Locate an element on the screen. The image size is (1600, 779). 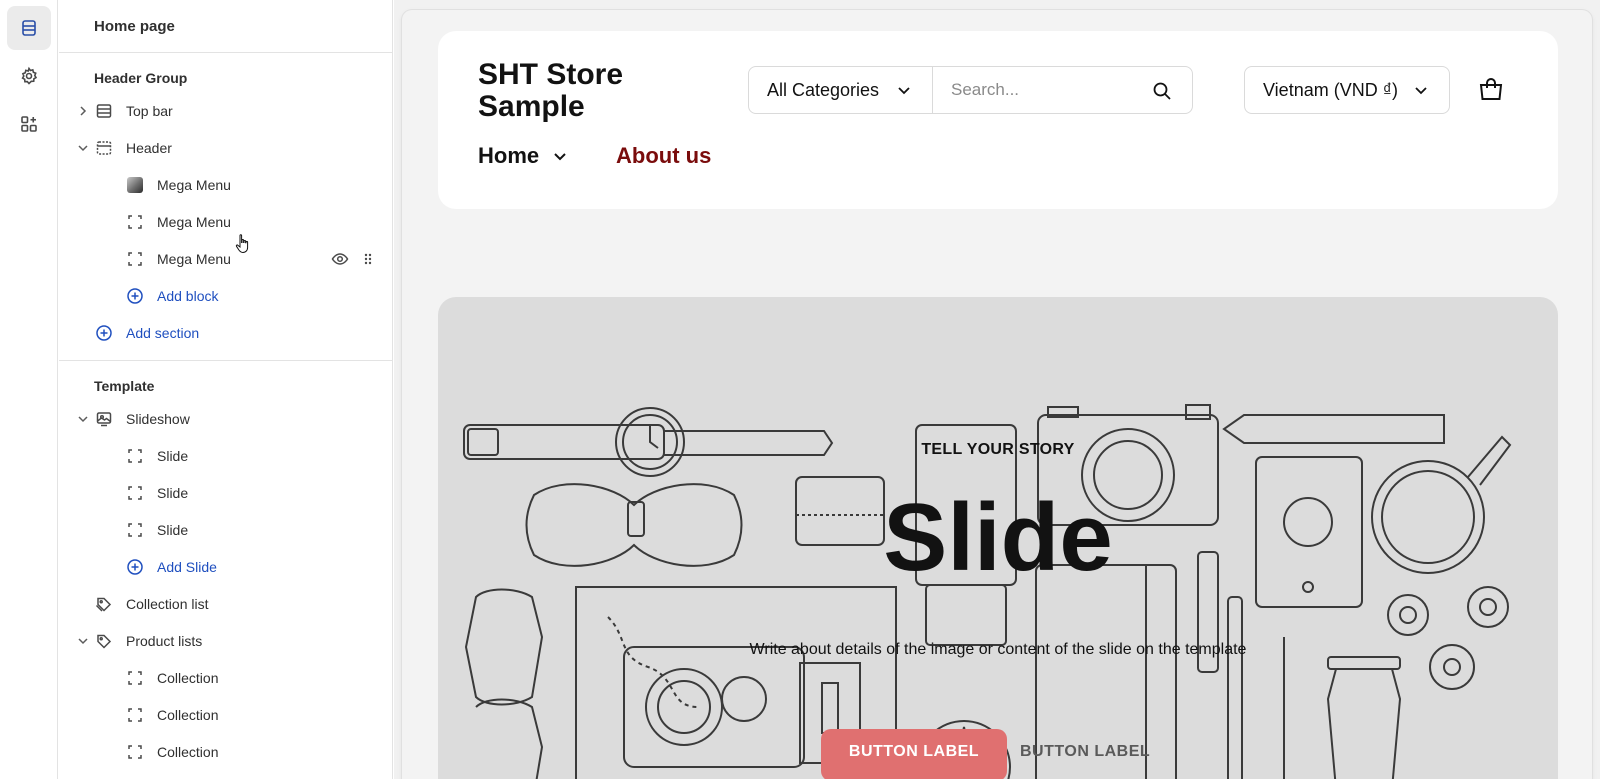
row-actions is located at coordinates (352, 259).